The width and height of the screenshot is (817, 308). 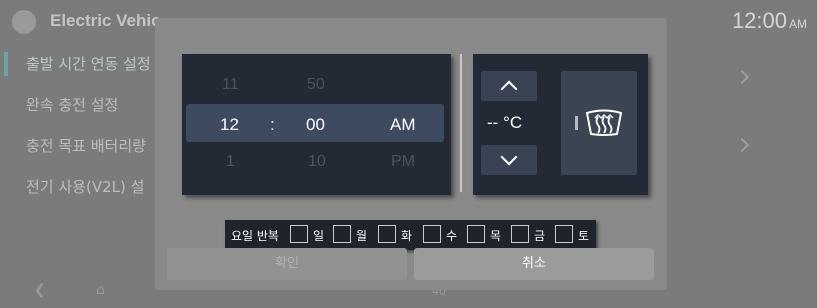 I want to click on day-label: 수, so click(x=452, y=236).